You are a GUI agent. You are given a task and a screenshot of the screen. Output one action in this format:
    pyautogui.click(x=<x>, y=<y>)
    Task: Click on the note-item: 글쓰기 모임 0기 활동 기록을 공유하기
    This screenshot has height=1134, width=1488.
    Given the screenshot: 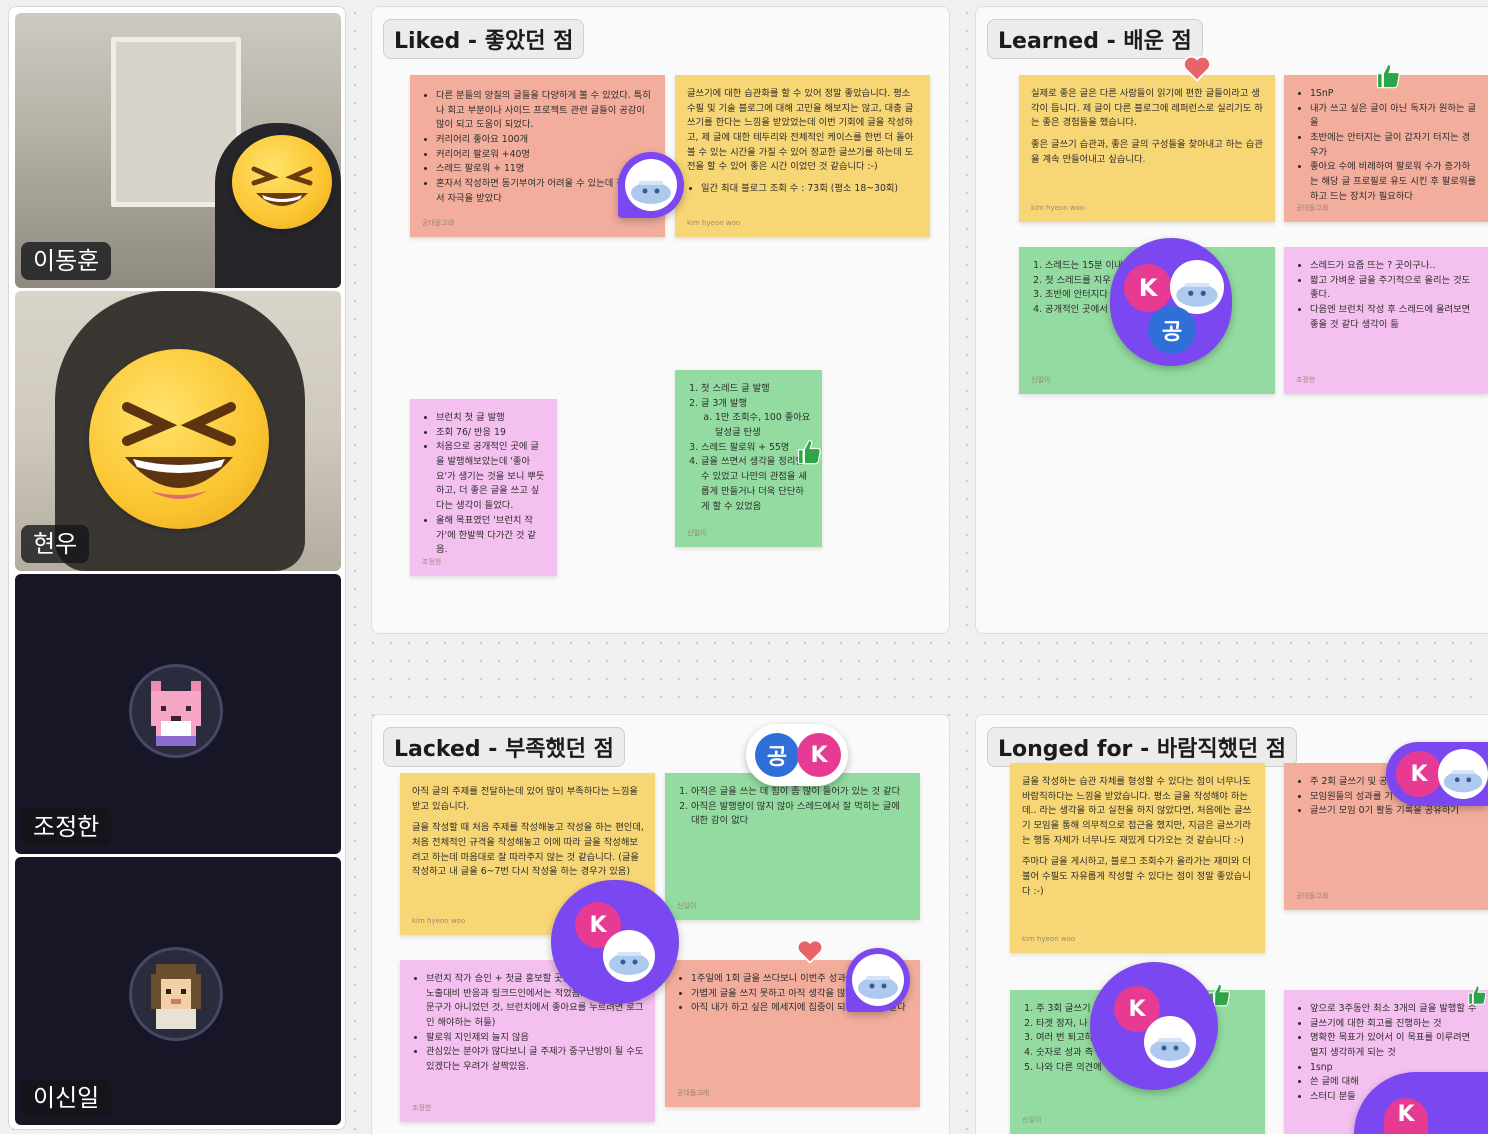 What is the action you would take?
    pyautogui.click(x=1394, y=811)
    